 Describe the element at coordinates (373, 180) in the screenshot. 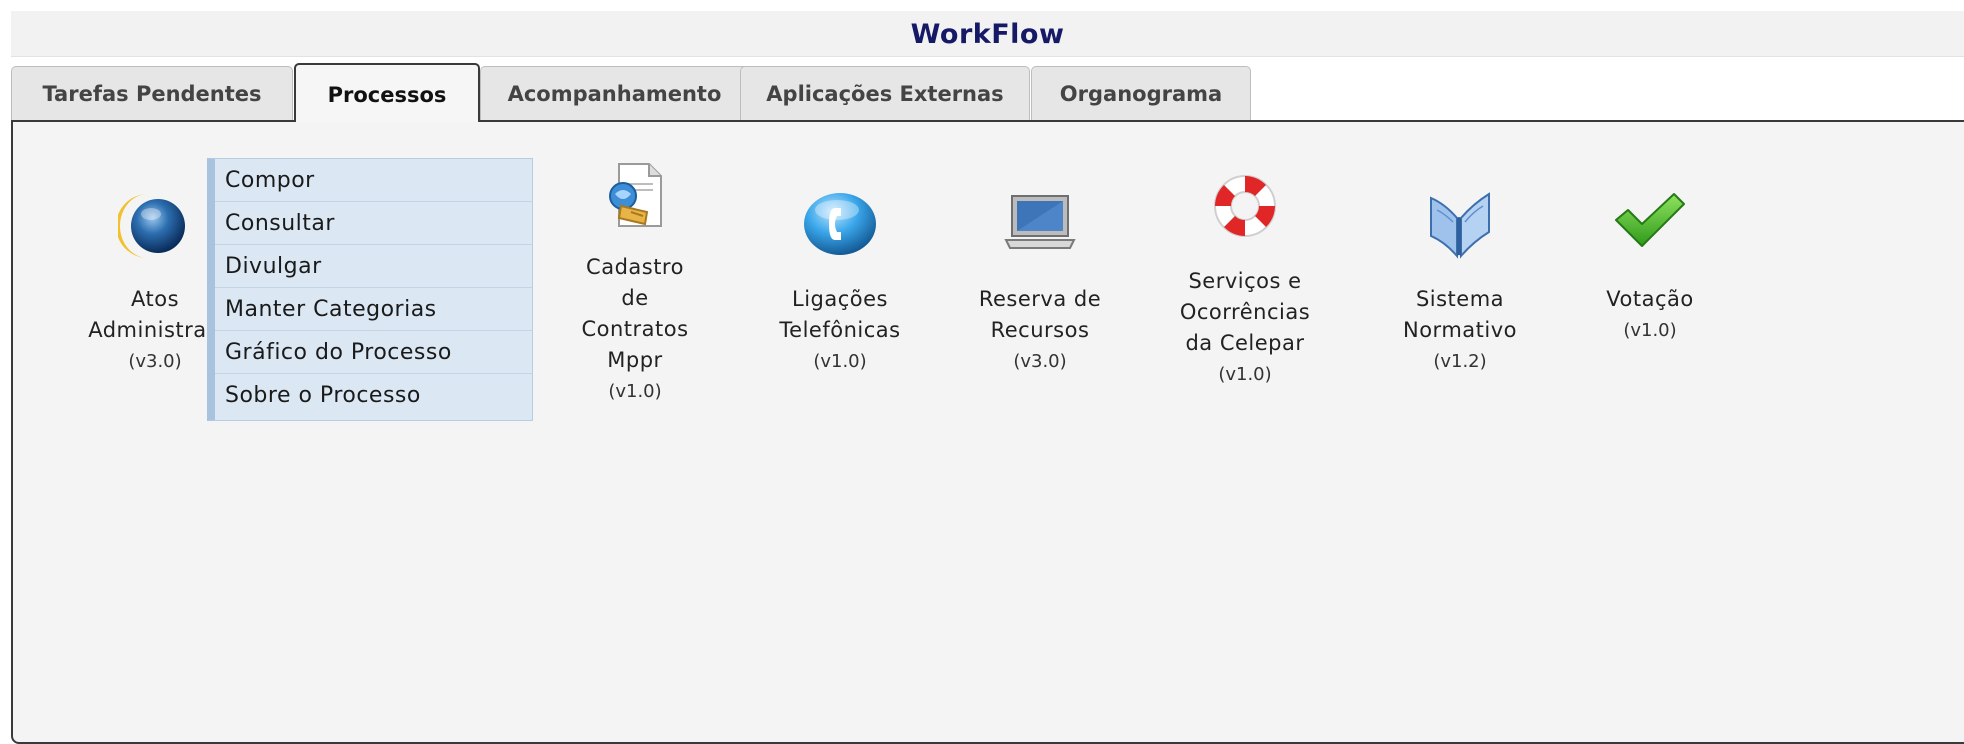

I see `menu-item-compor: Compor` at that location.